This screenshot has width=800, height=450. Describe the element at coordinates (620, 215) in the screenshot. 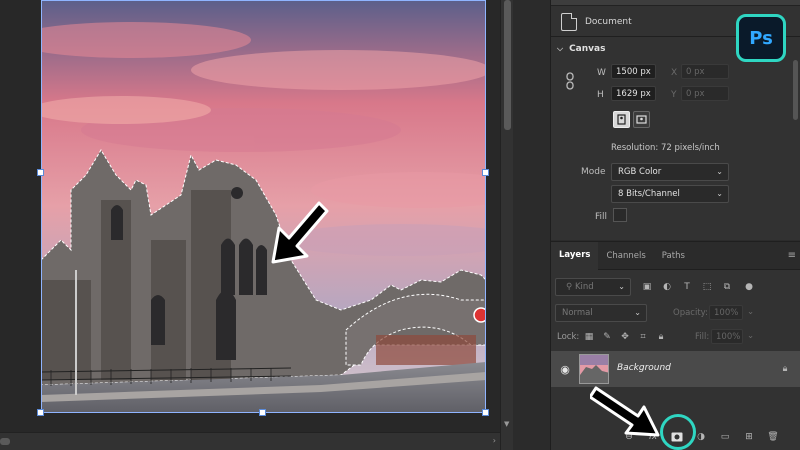

I see `fill-swatch` at that location.